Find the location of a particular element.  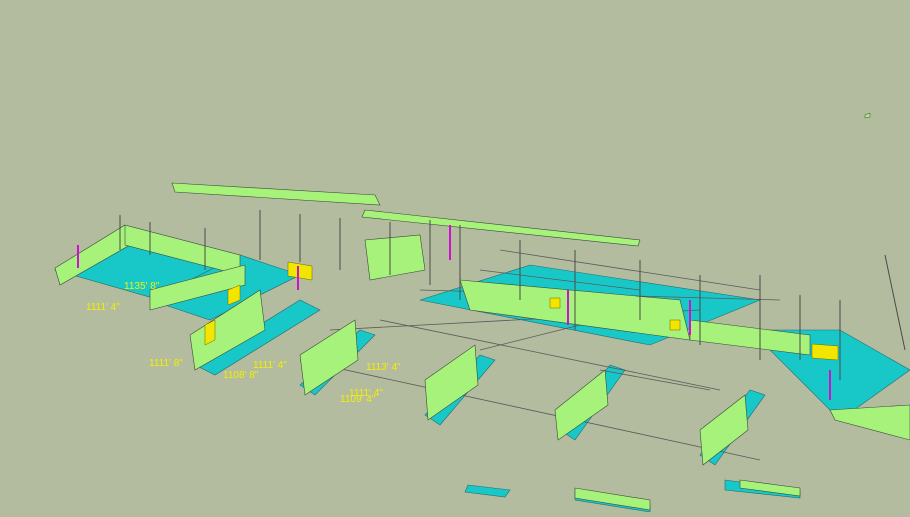

elevation-label: 1135' 8" is located at coordinates (142, 286).